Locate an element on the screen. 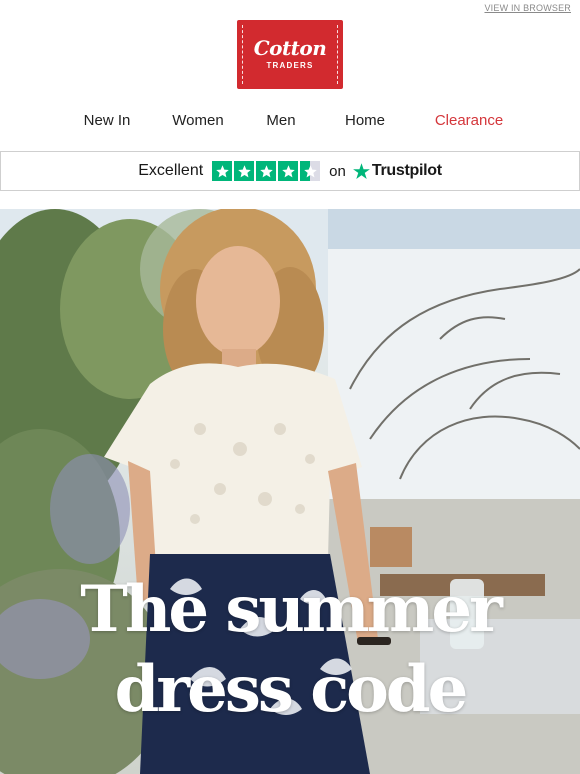  nav-home: Home is located at coordinates (365, 120).